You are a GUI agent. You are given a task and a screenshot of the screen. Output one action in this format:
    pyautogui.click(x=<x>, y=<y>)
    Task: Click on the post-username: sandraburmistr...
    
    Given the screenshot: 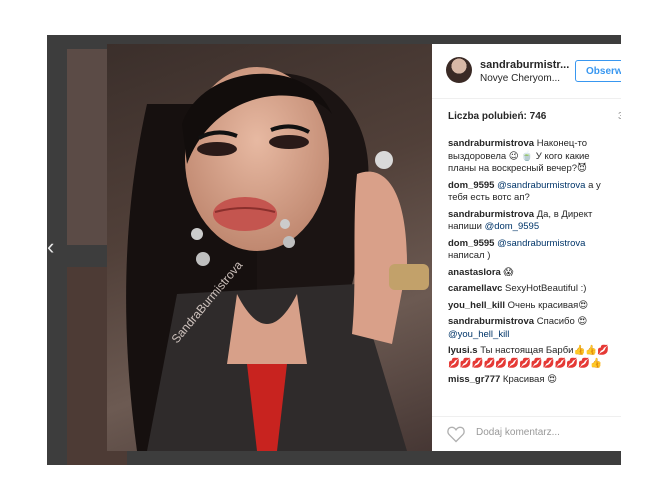 What is the action you would take?
    pyautogui.click(x=524, y=65)
    